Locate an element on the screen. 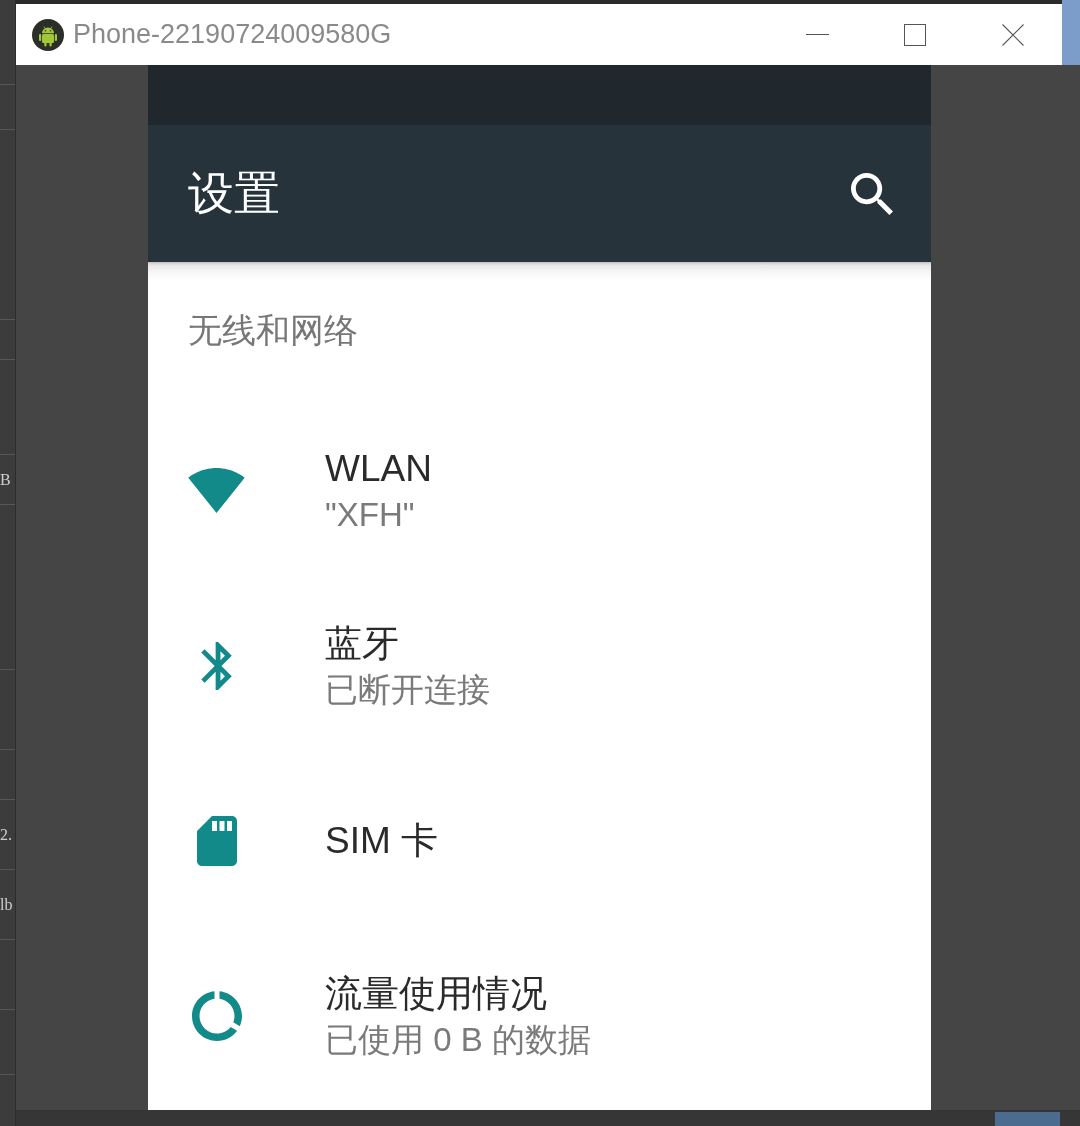 This screenshot has height=1126, width=1080. bluetooth-icon is located at coordinates (216, 665).